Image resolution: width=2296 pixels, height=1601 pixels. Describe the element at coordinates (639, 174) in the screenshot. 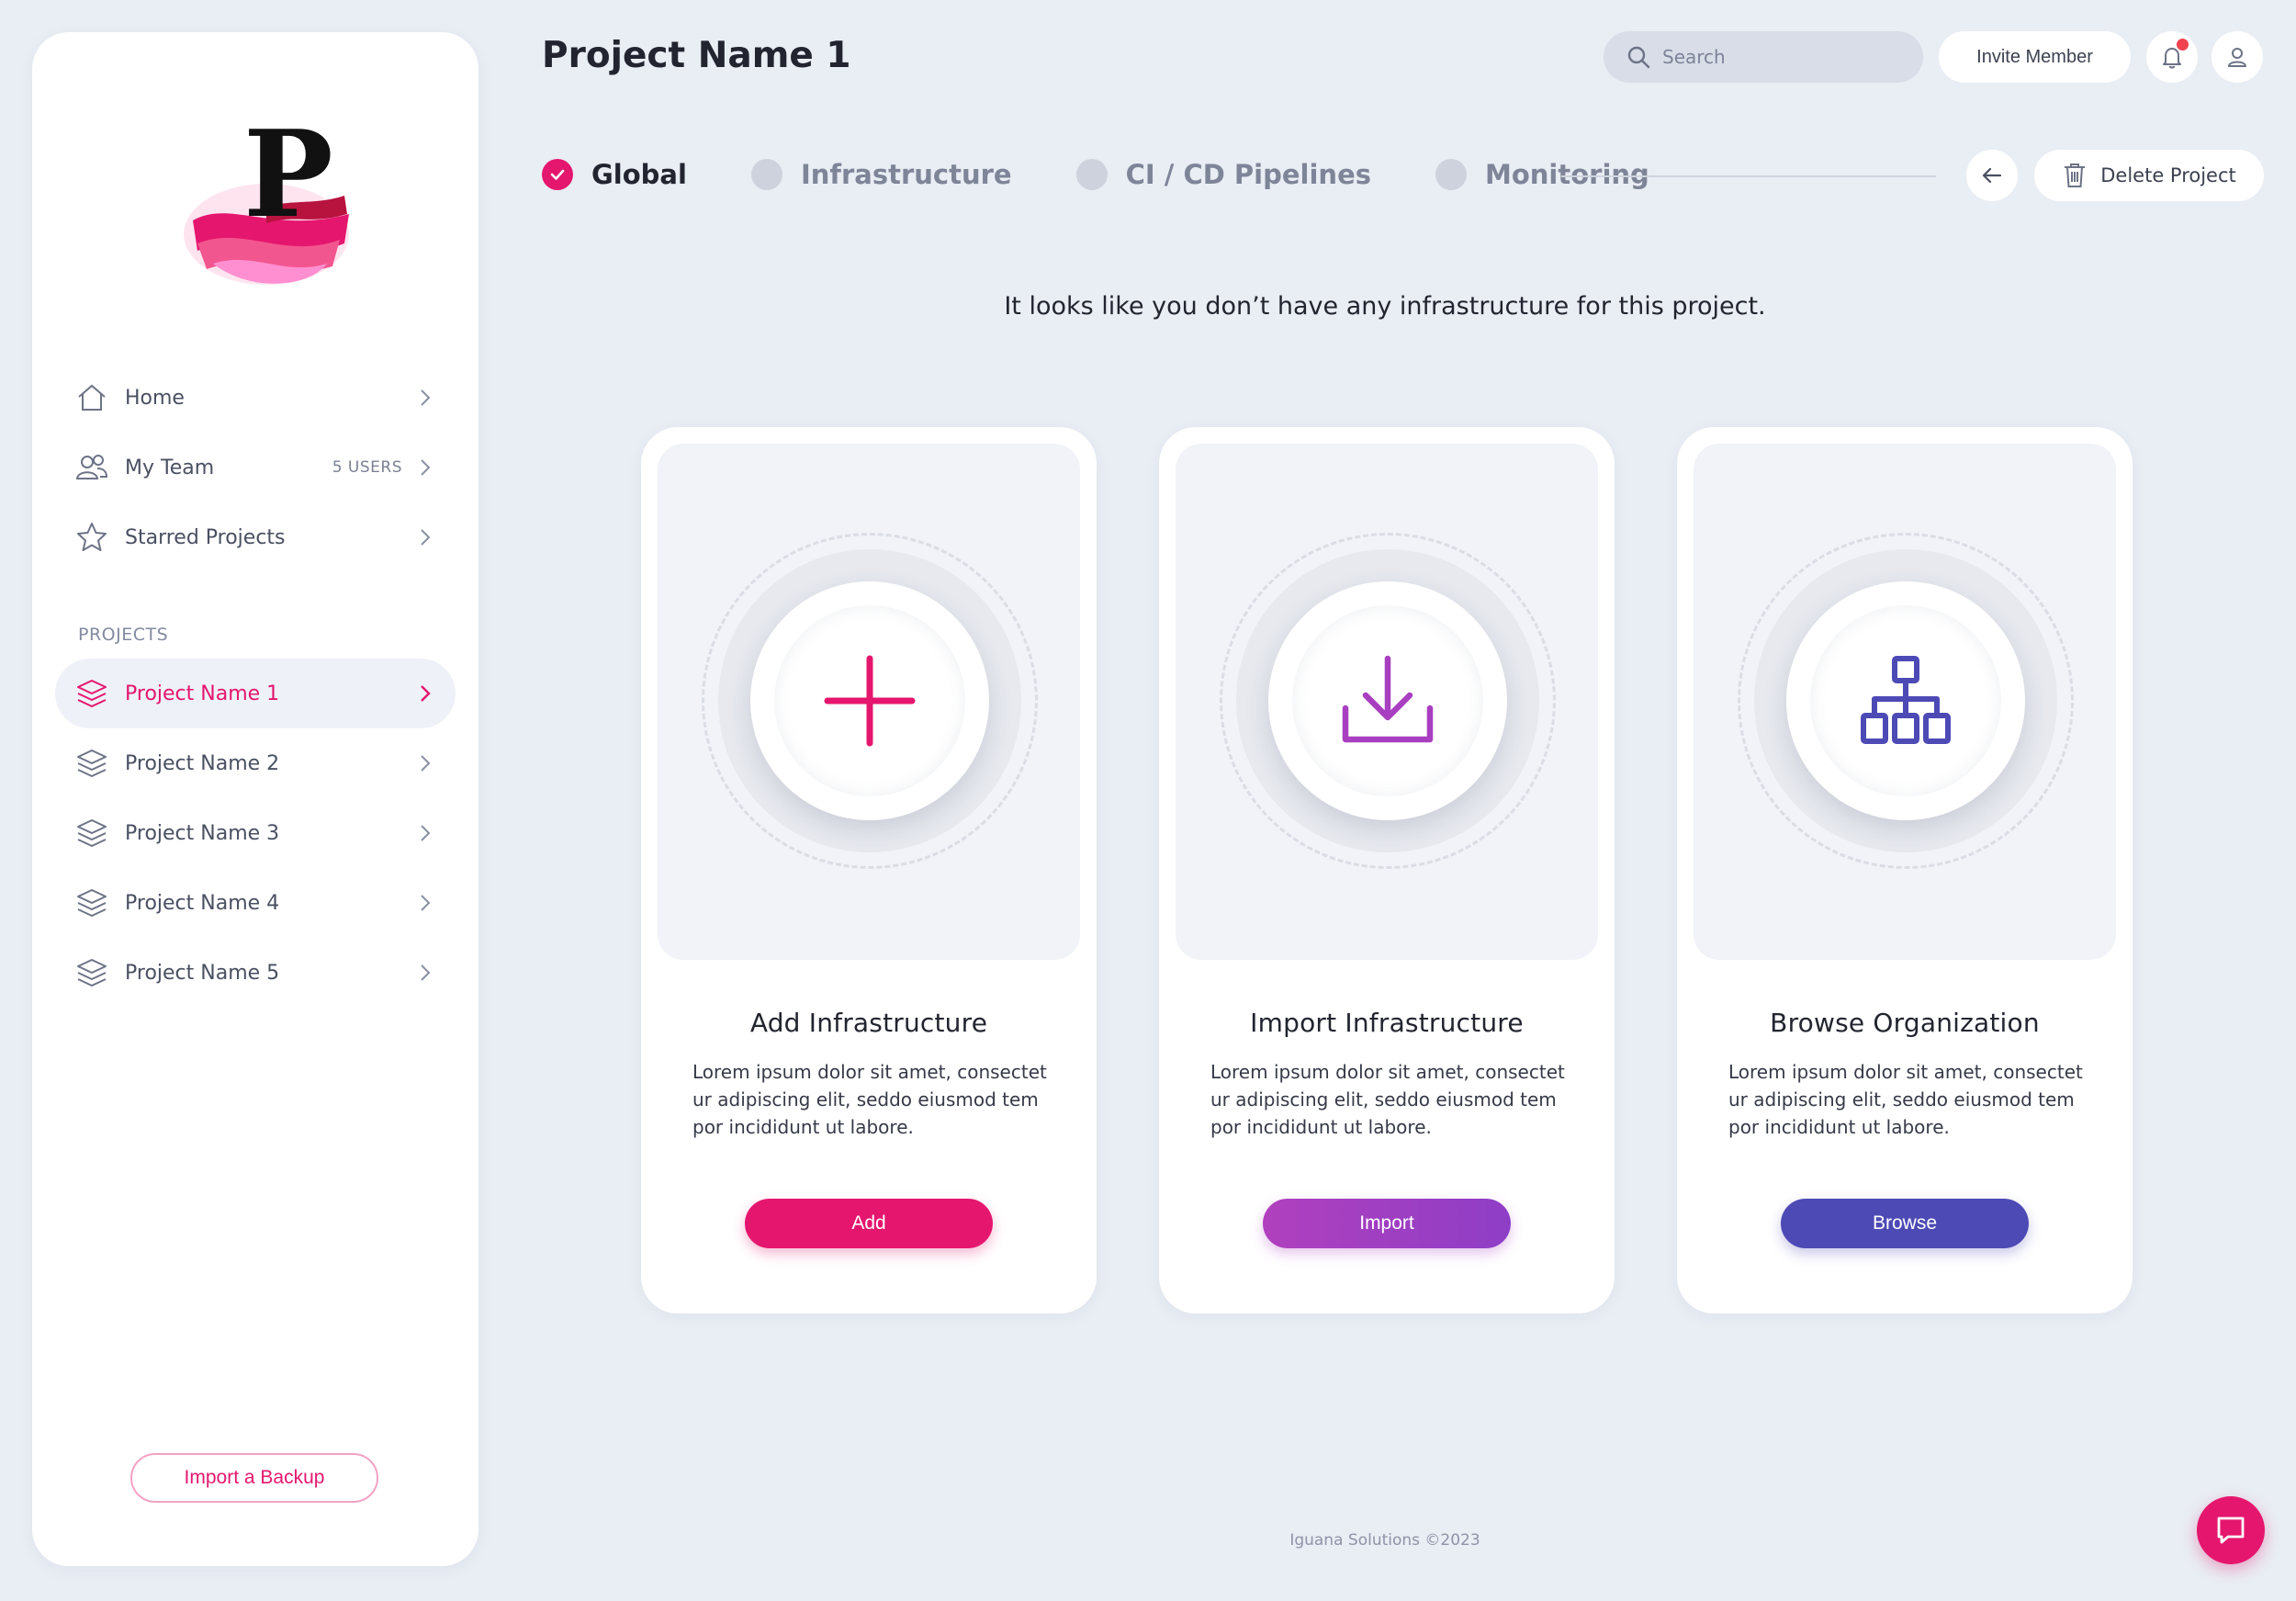

I see `tab-label: Global` at that location.